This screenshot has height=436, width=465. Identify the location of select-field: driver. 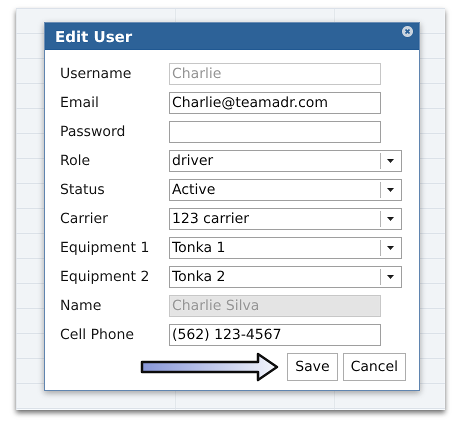
(285, 161).